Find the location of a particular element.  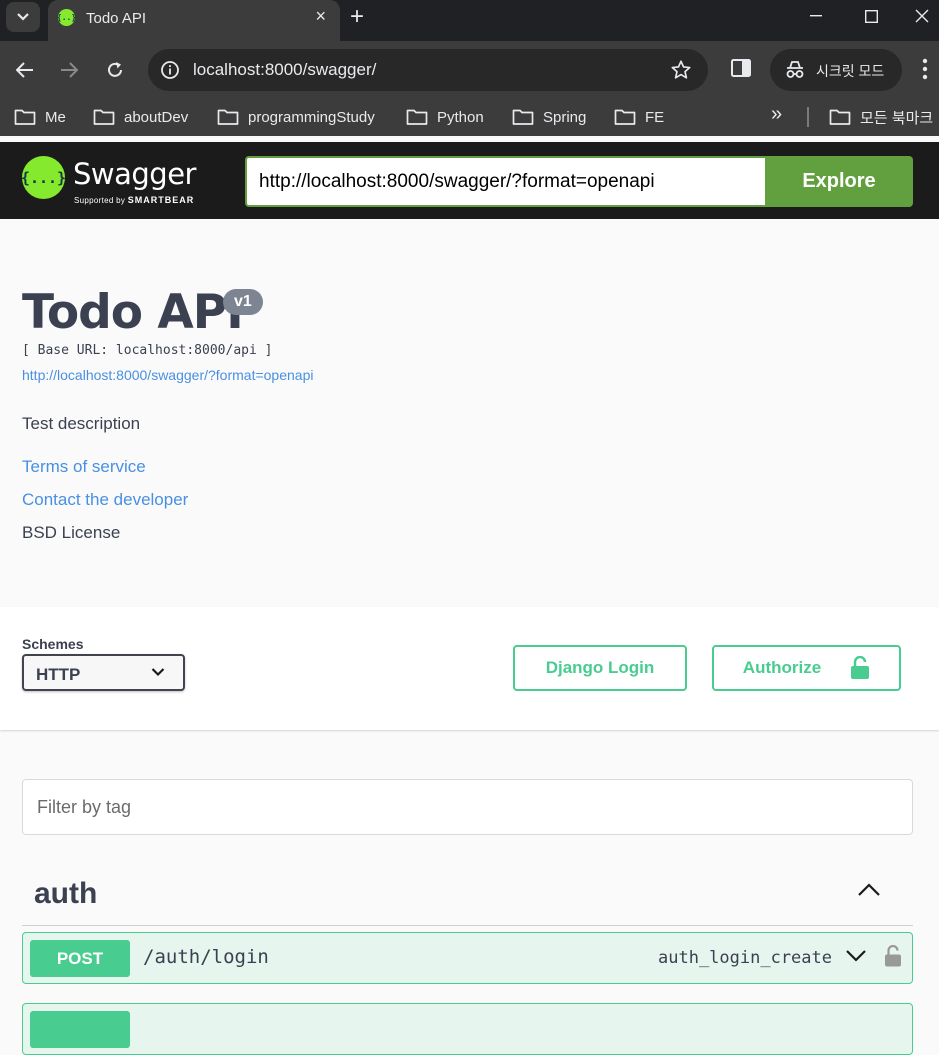

browser-toolbar: localhost:8000/swagger/ 시크릿 모드 is located at coordinates (469, 70).